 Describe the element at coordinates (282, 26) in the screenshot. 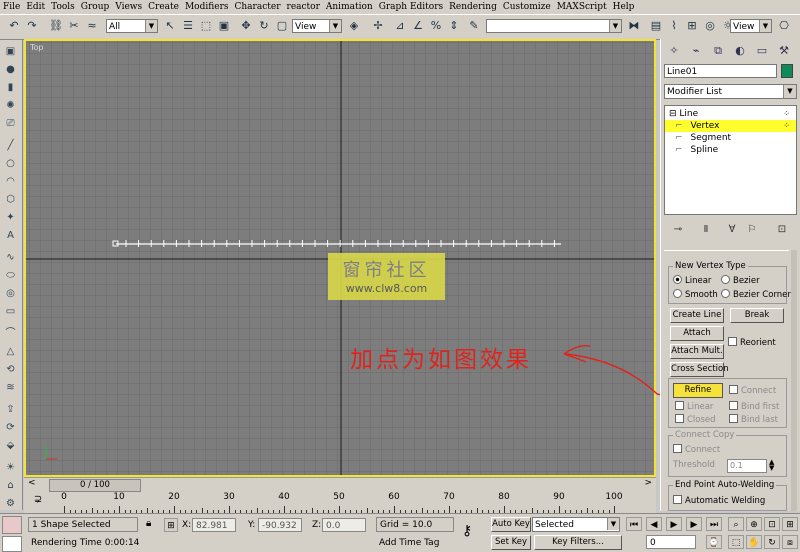

I see `select-scale-icon: ▢` at that location.